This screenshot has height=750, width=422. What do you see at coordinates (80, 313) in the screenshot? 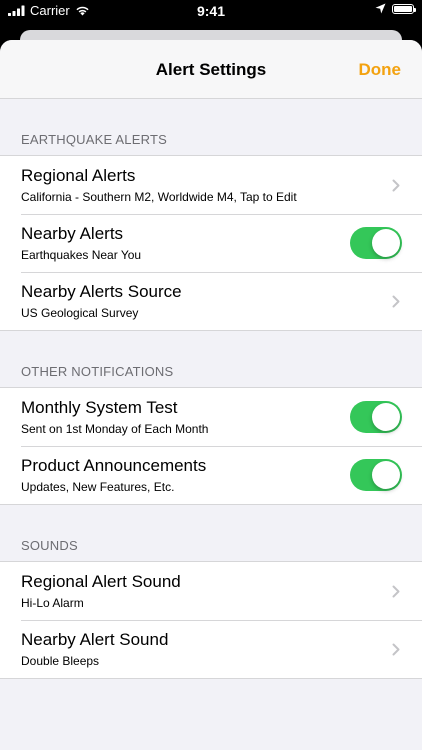
I see `row-subtitle: US Geological Survey` at bounding box center [80, 313].